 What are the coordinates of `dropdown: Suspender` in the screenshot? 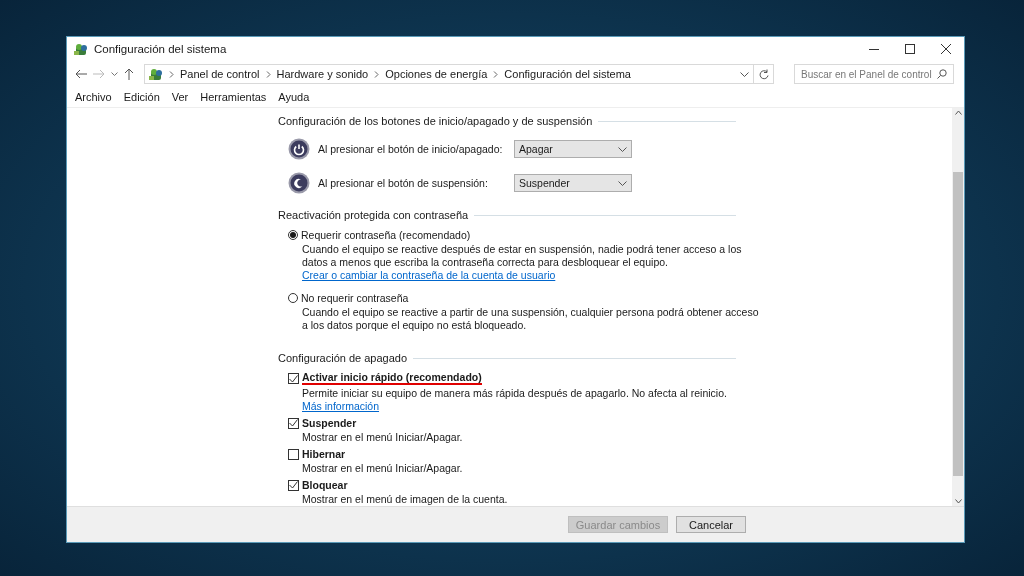 It's located at (573, 183).